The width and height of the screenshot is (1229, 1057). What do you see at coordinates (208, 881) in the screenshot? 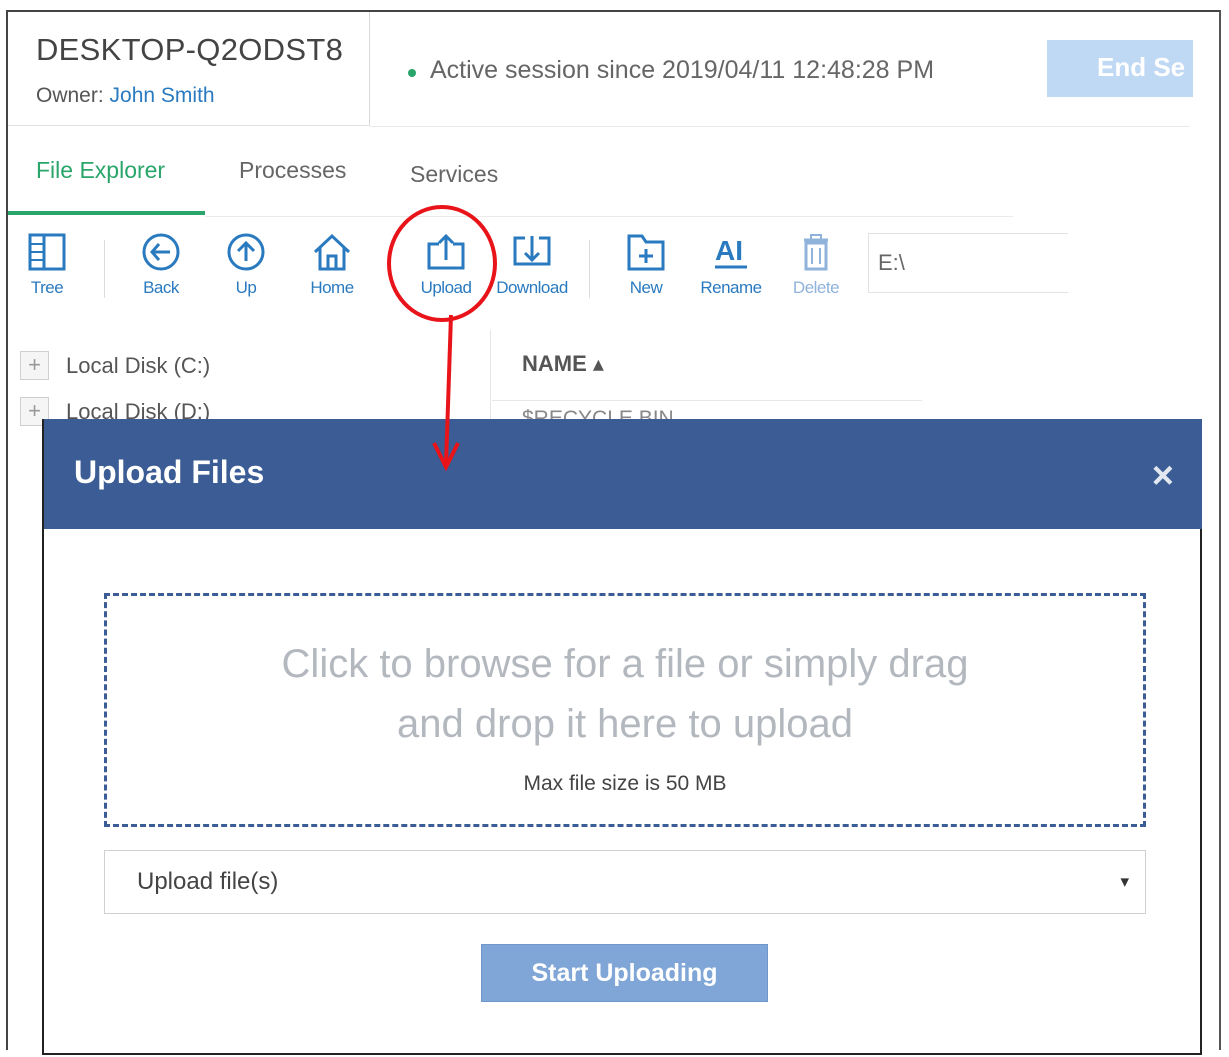
I see `upload-mode-value: Upload file(s)` at bounding box center [208, 881].